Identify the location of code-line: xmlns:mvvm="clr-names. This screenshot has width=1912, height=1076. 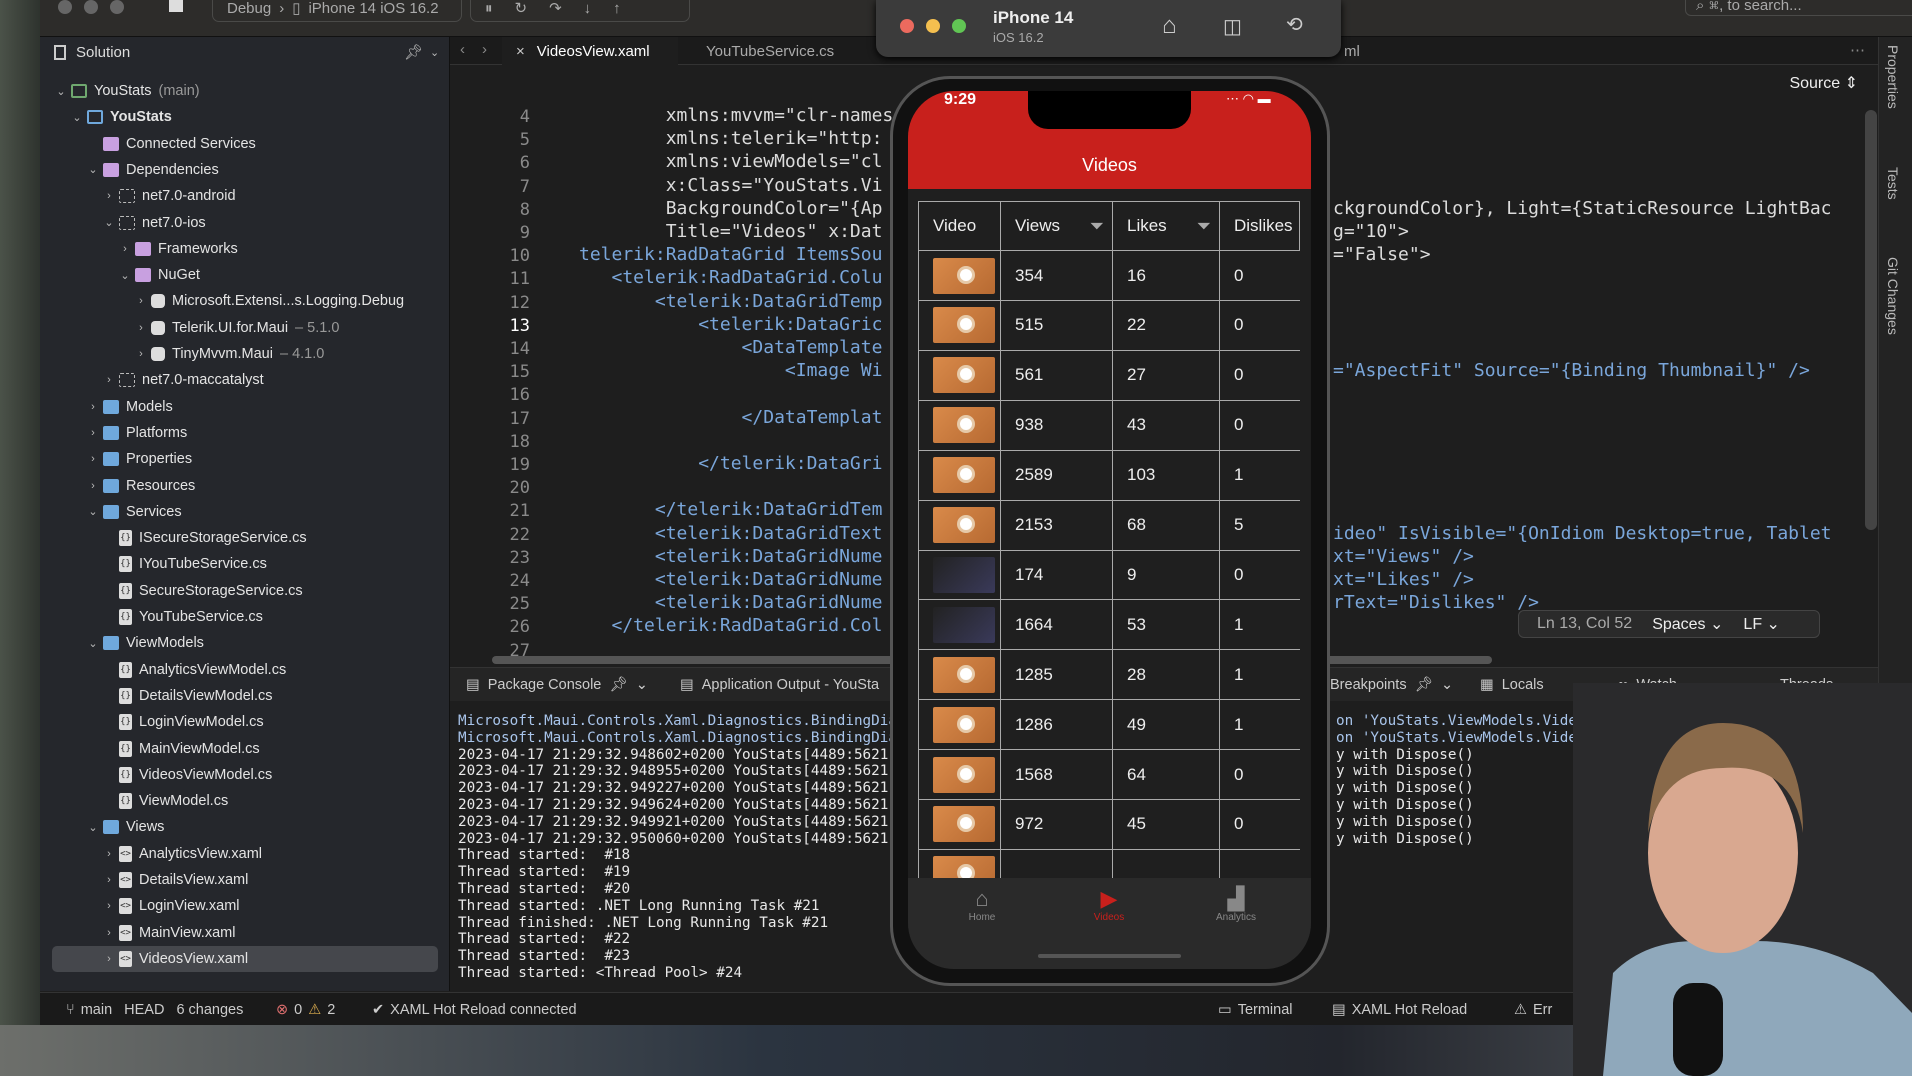
(736, 115).